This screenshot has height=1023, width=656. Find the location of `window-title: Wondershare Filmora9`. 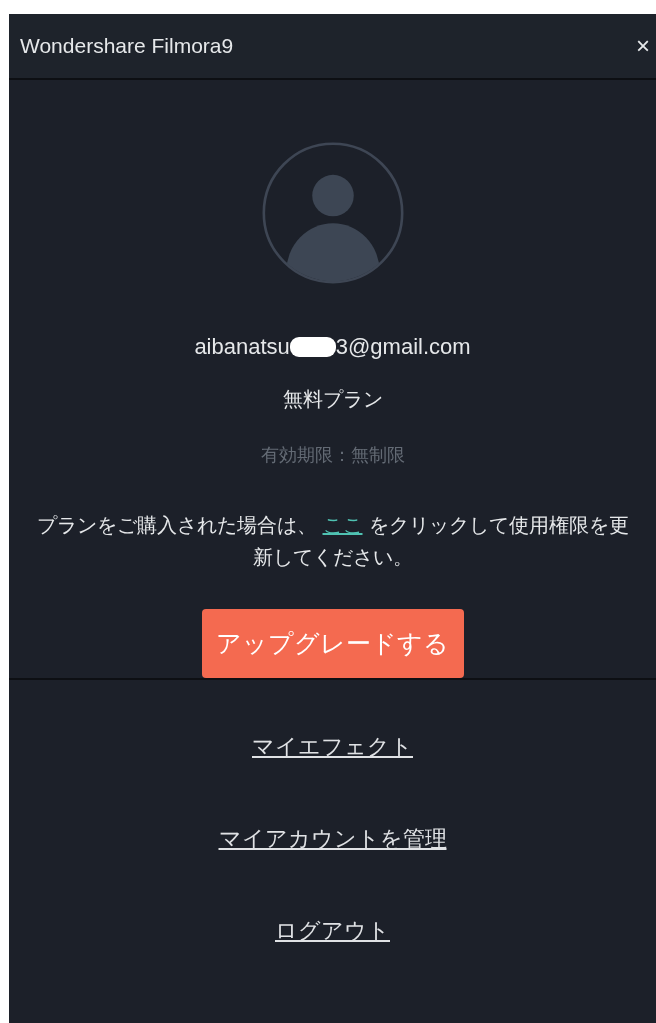

window-title: Wondershare Filmora9 is located at coordinates (127, 46).